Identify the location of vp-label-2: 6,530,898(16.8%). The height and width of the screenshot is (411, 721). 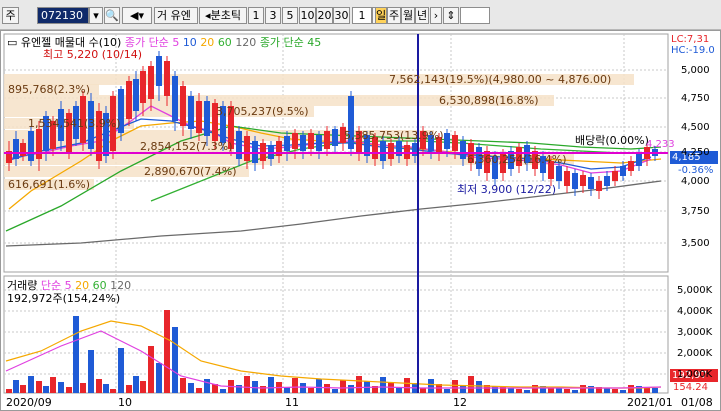
(489, 100).